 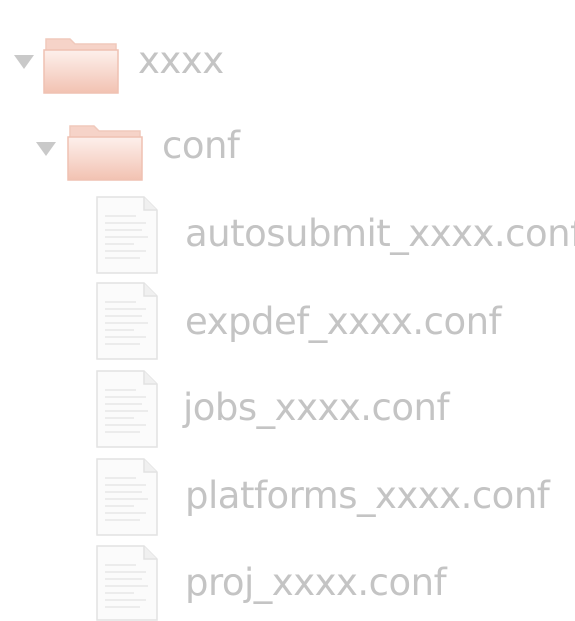 I want to click on tree-node-label: xxxx, so click(x=181, y=60).